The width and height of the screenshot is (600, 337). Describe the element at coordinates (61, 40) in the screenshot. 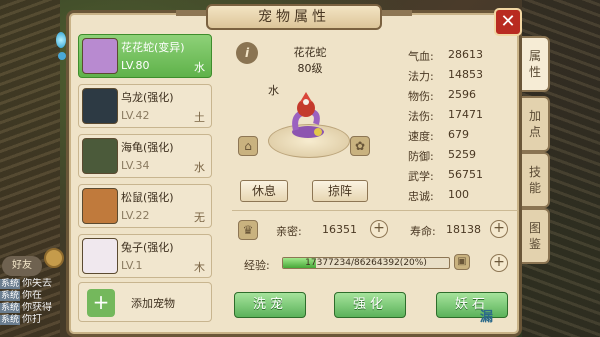

I see `gem-icon` at that location.